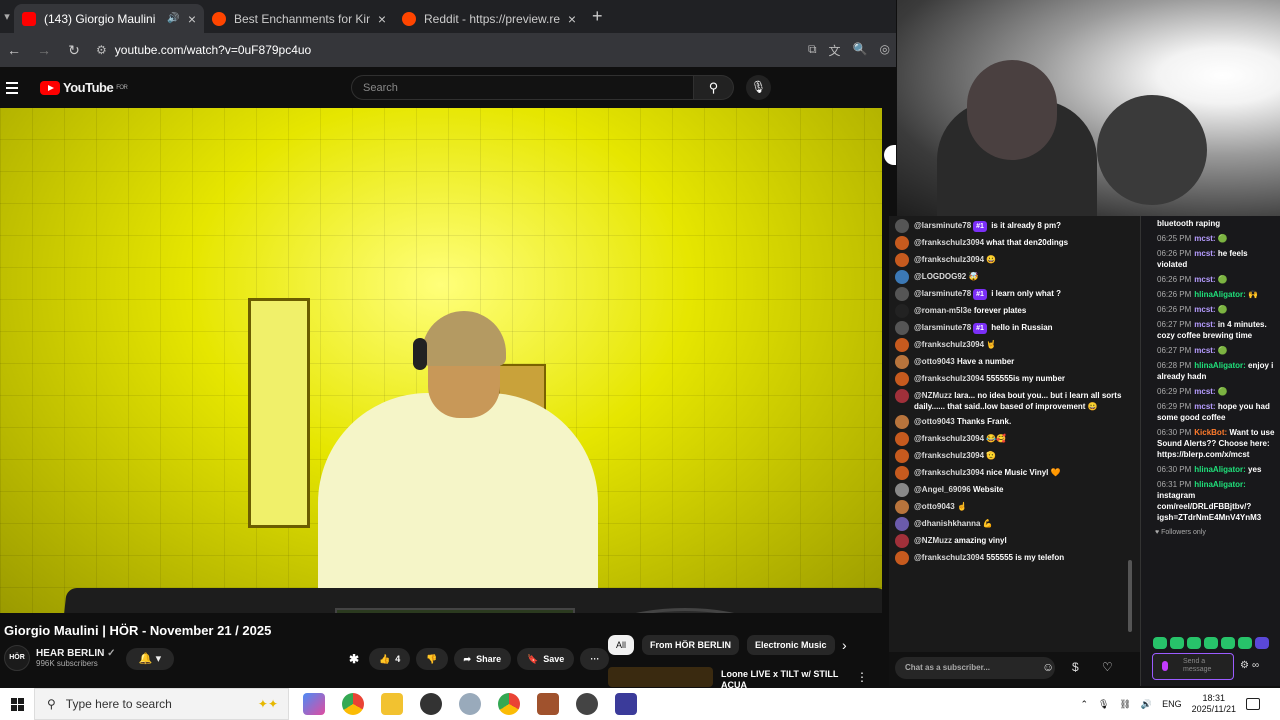 The height and width of the screenshot is (720, 1280). Describe the element at coordinates (860, 50) in the screenshot. I see `zoom-icon: 🔍` at that location.